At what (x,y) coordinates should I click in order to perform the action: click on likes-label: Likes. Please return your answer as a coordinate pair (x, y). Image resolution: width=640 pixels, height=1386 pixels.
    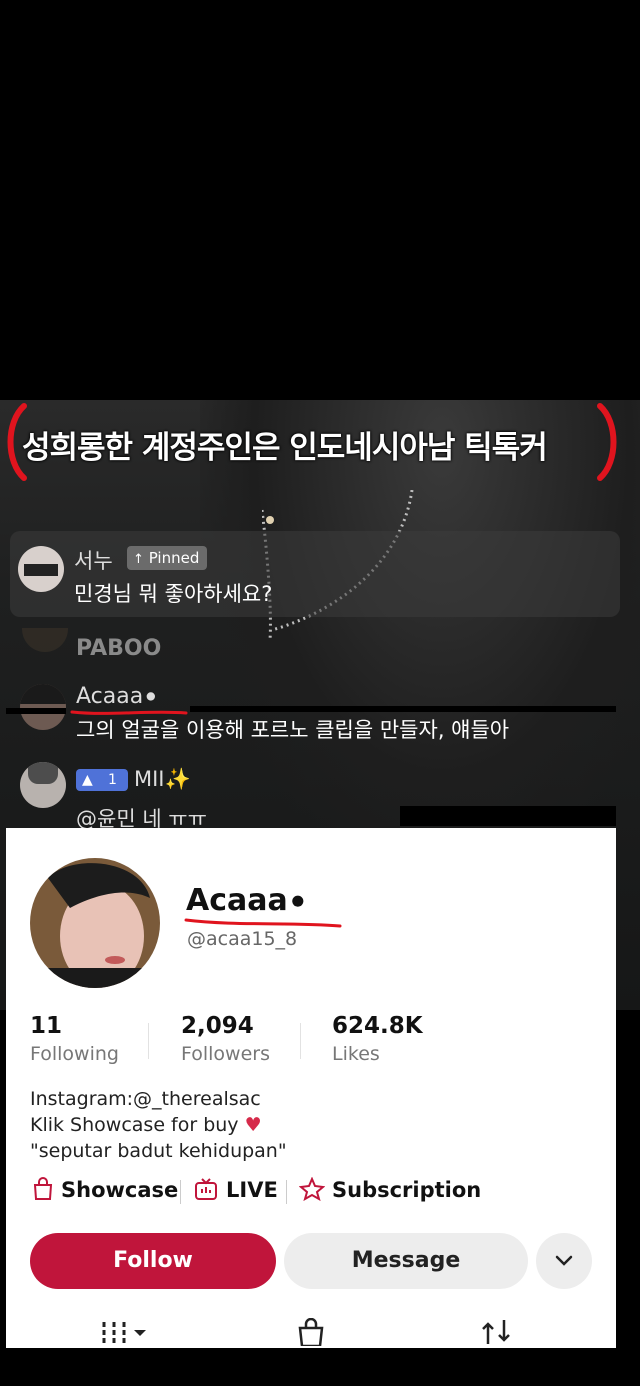
    Looking at the image, I should click on (356, 1054).